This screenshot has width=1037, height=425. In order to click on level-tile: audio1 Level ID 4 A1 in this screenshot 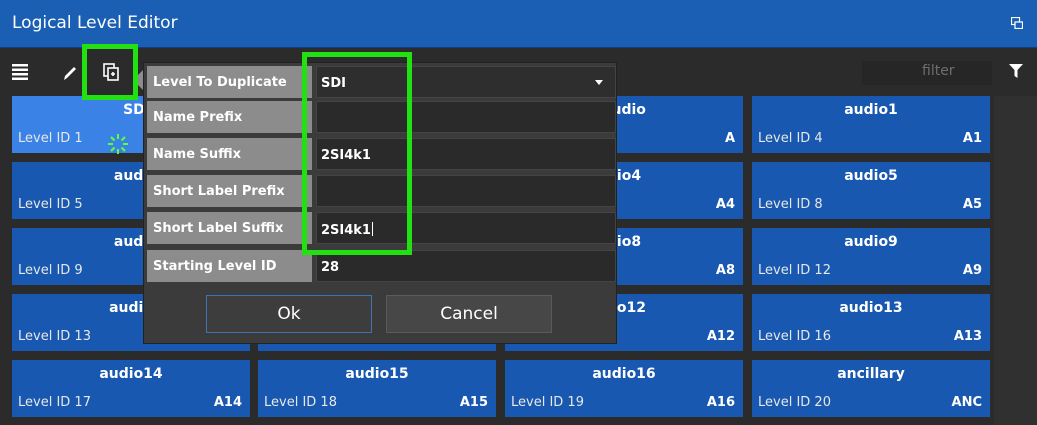, I will do `click(871, 124)`.